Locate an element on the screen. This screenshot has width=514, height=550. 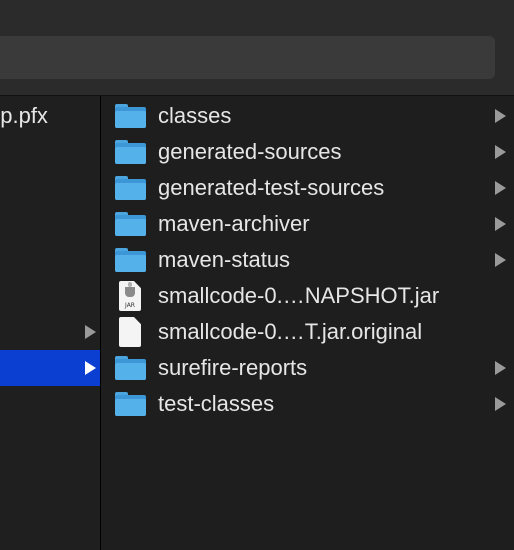
list-item: maven-status is located at coordinates (307, 260).